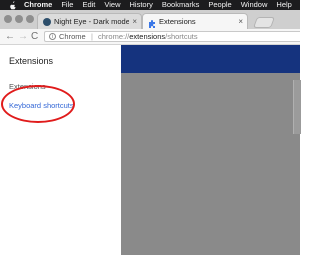 This screenshot has width=320, height=255. Describe the element at coordinates (23, 36) in the screenshot. I see `forward-arrow-icon: →` at that location.